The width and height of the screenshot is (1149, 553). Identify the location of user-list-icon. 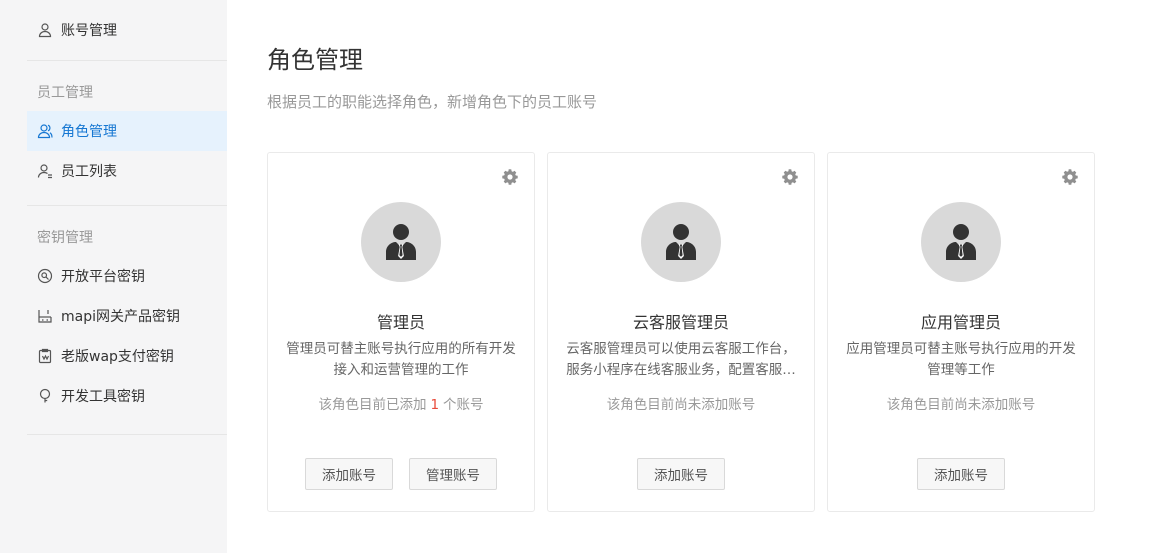
(45, 171).